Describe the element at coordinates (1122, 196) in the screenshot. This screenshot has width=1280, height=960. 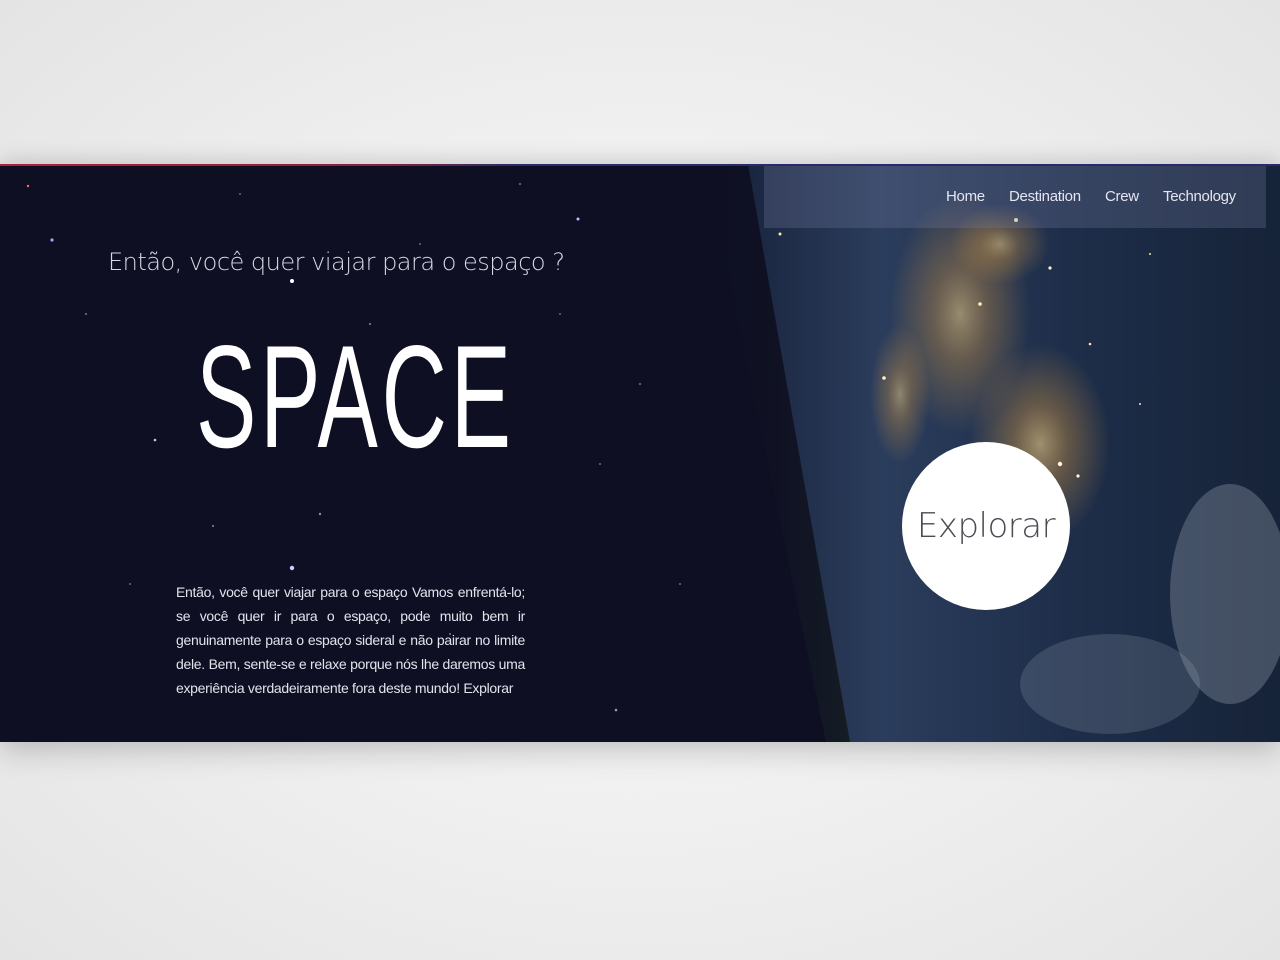
I see `nav-item-crew: Crew` at that location.